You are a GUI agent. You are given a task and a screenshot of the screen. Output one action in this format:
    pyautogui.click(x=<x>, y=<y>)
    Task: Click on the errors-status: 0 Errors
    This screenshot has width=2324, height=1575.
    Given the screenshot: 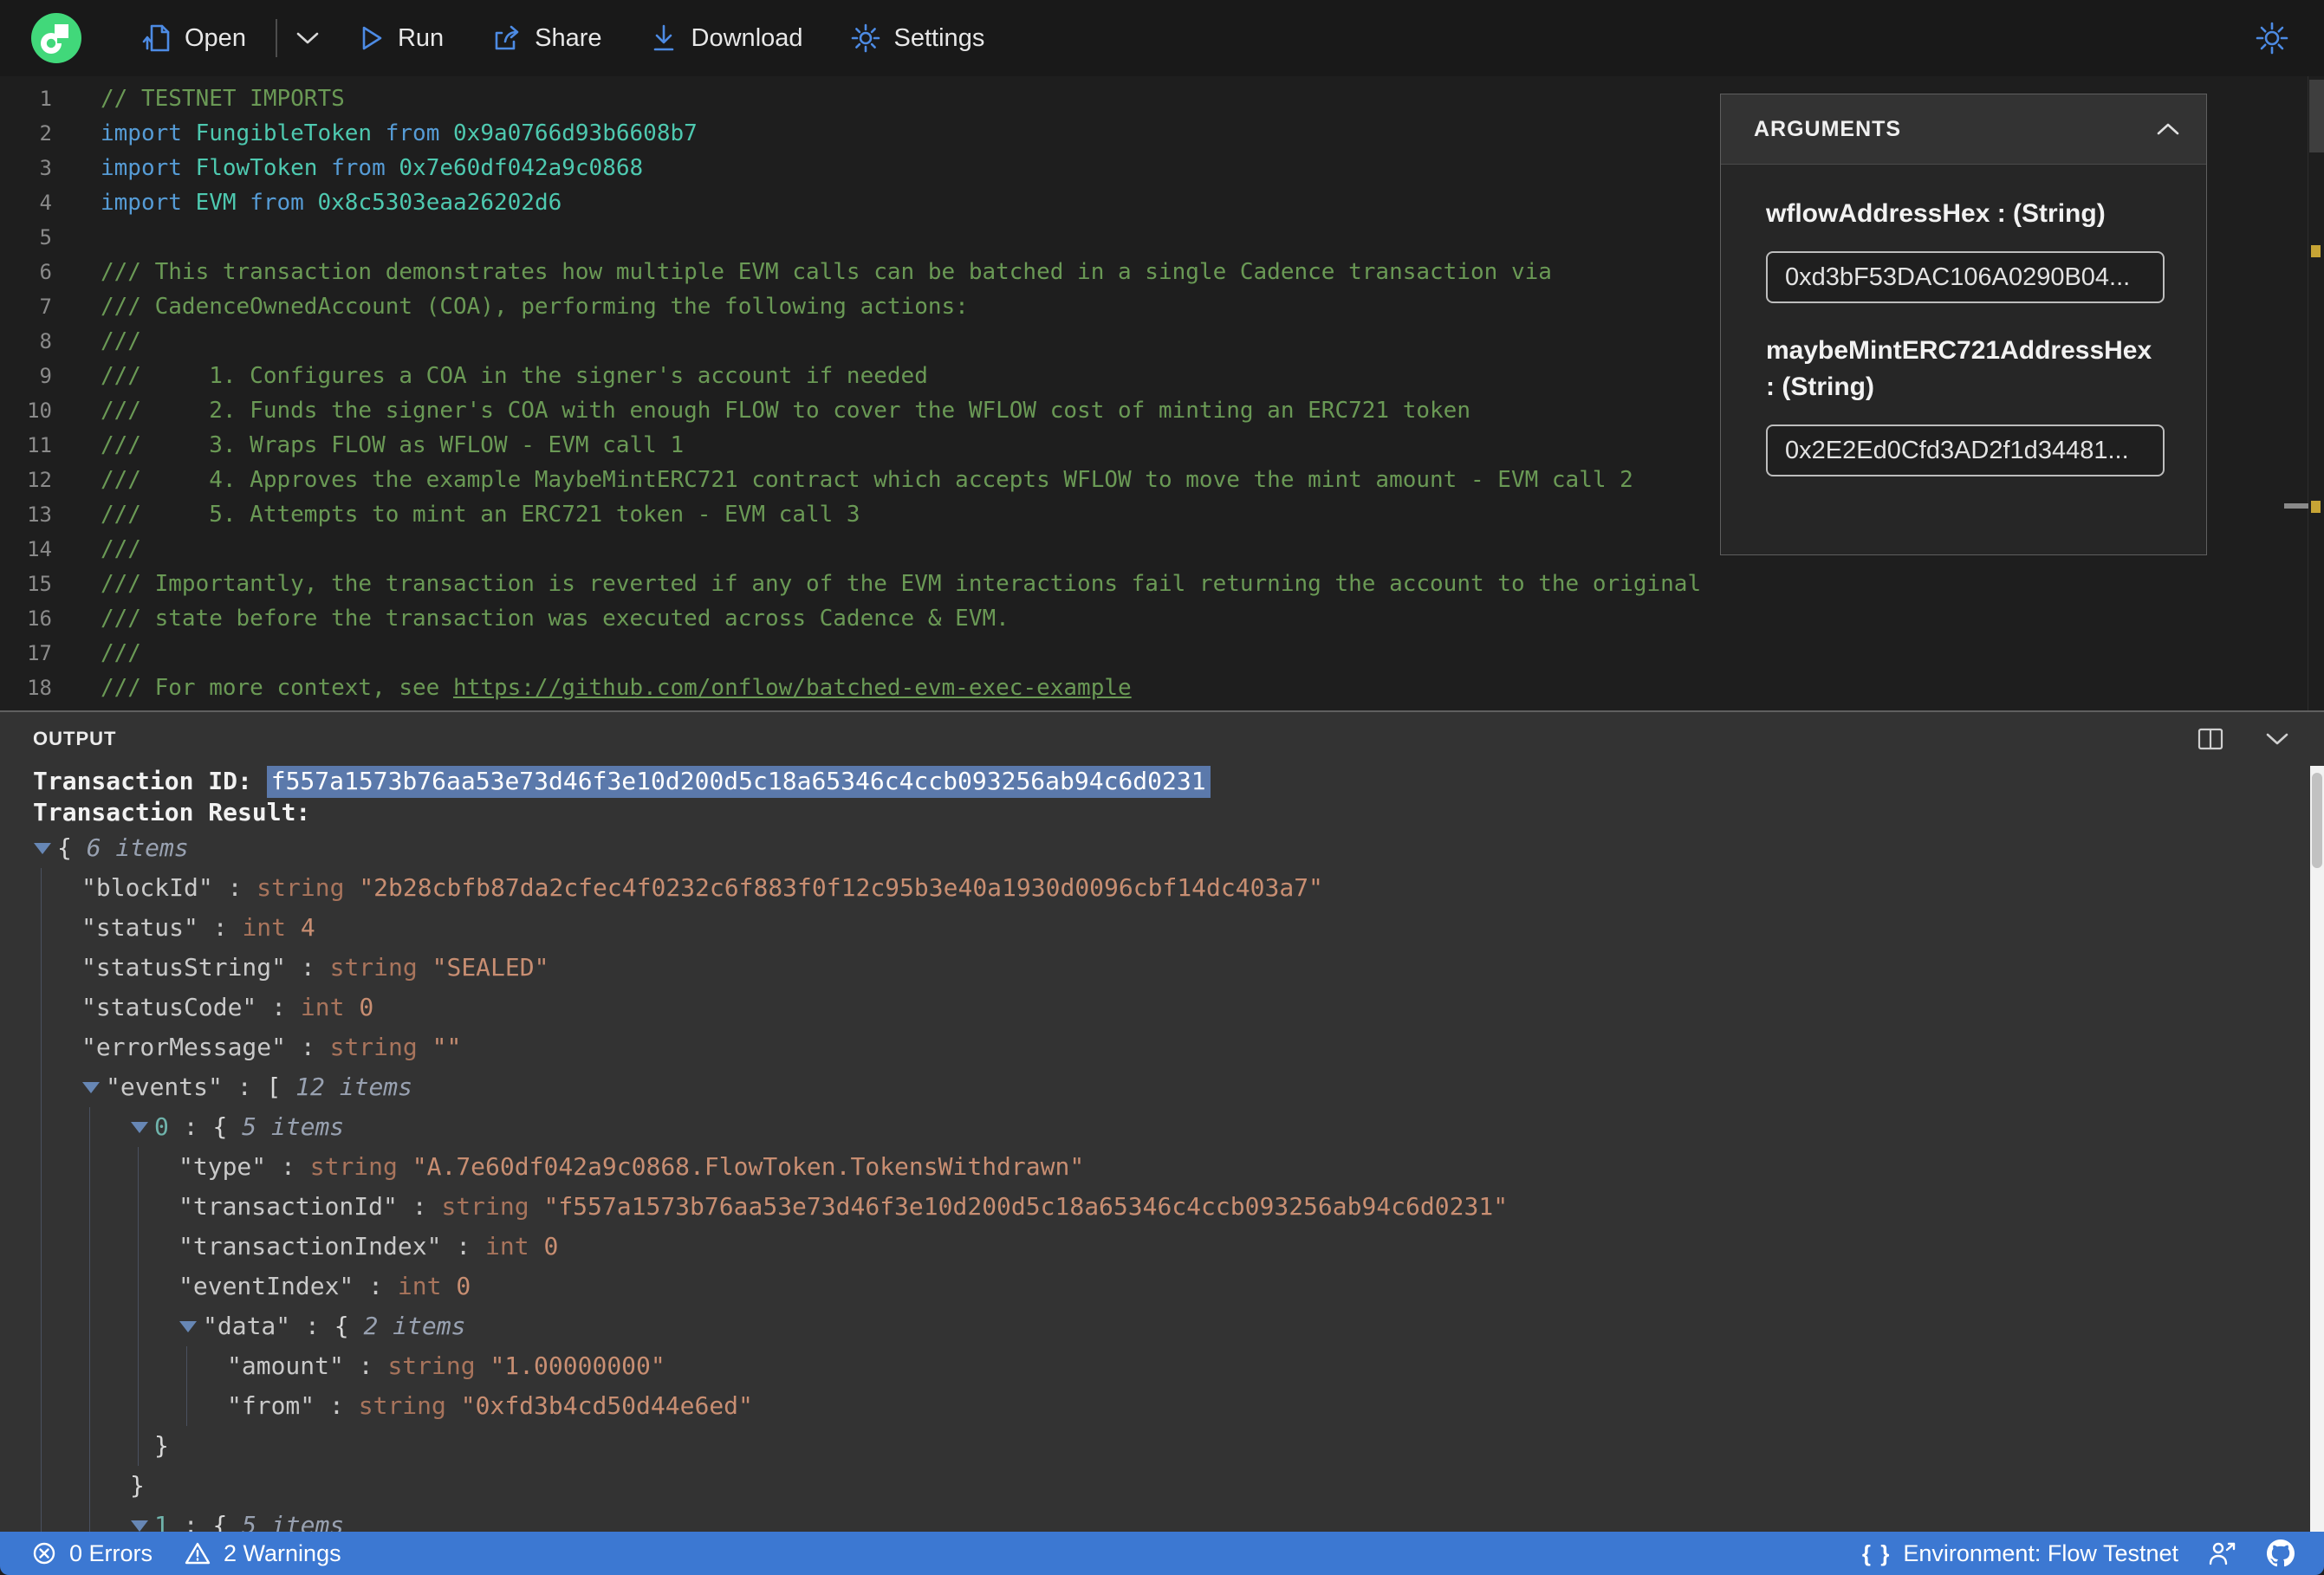 What is the action you would take?
    pyautogui.click(x=92, y=1554)
    